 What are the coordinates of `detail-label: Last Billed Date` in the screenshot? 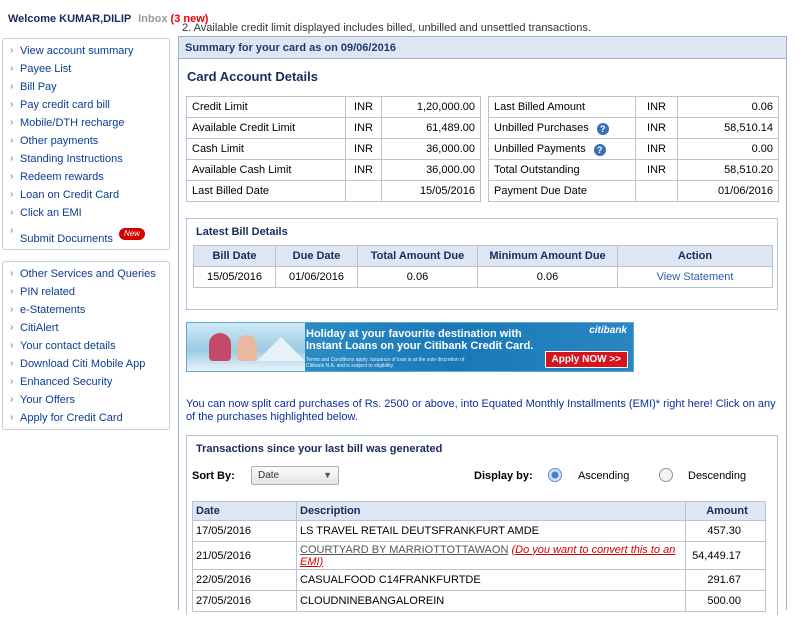 It's located at (266, 191).